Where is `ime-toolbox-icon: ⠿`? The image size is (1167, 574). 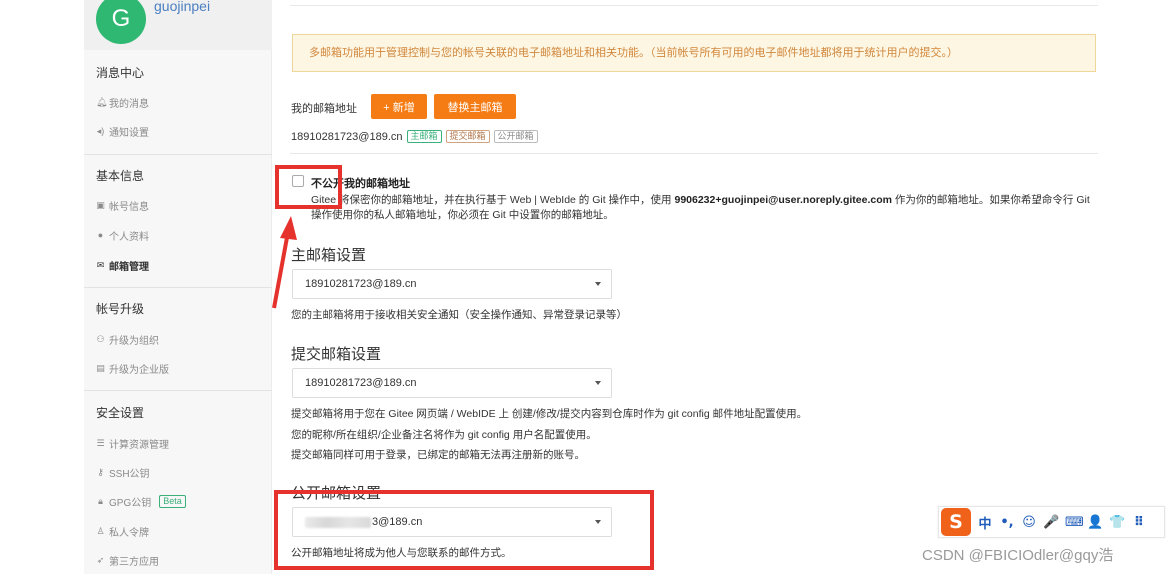 ime-toolbox-icon: ⠿ is located at coordinates (1139, 522).